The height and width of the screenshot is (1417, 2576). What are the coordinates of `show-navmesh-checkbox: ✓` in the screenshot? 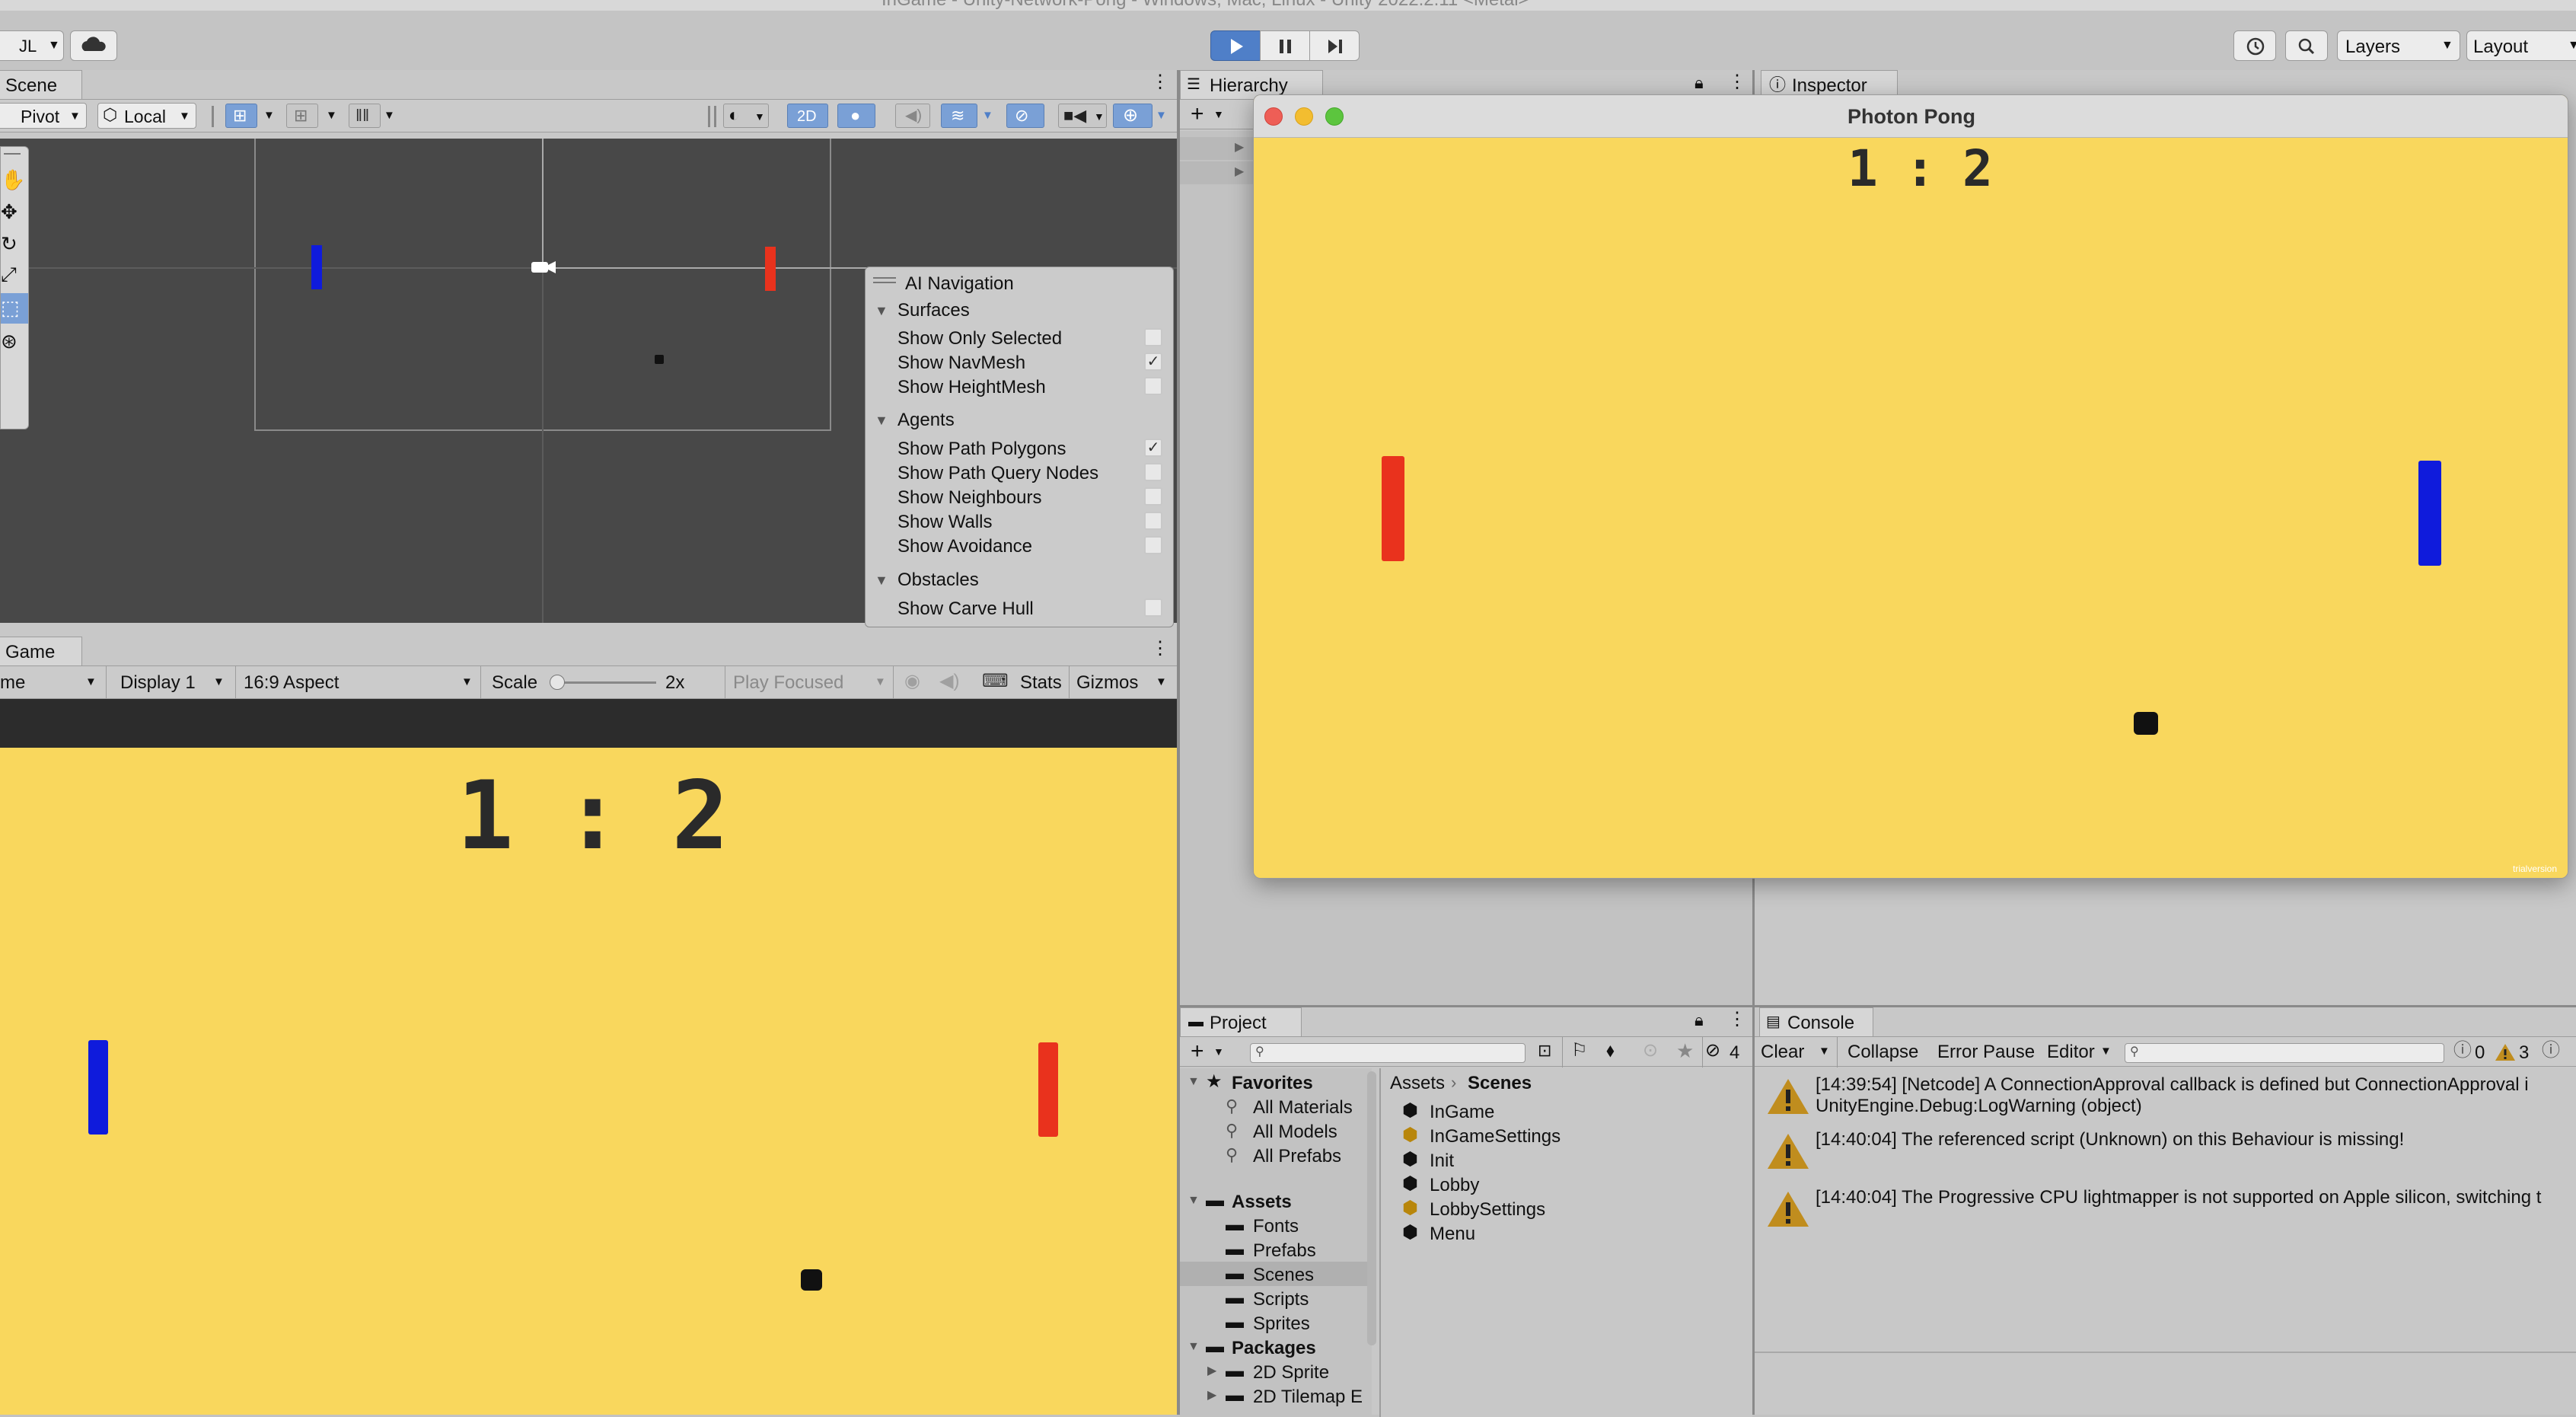 It's located at (1153, 362).